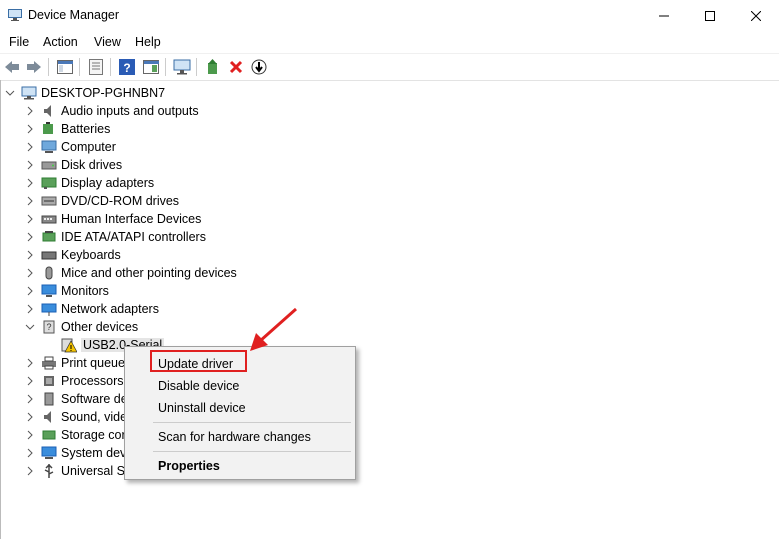  I want to click on tree-item-label: Display adapters, so click(108, 183).